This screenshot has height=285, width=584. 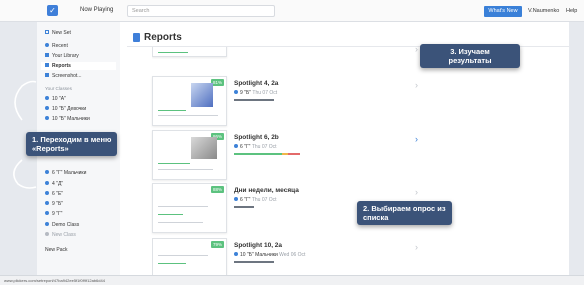 I want to click on callout-text: 2. Выбираем опрос из, so click(x=404, y=208).